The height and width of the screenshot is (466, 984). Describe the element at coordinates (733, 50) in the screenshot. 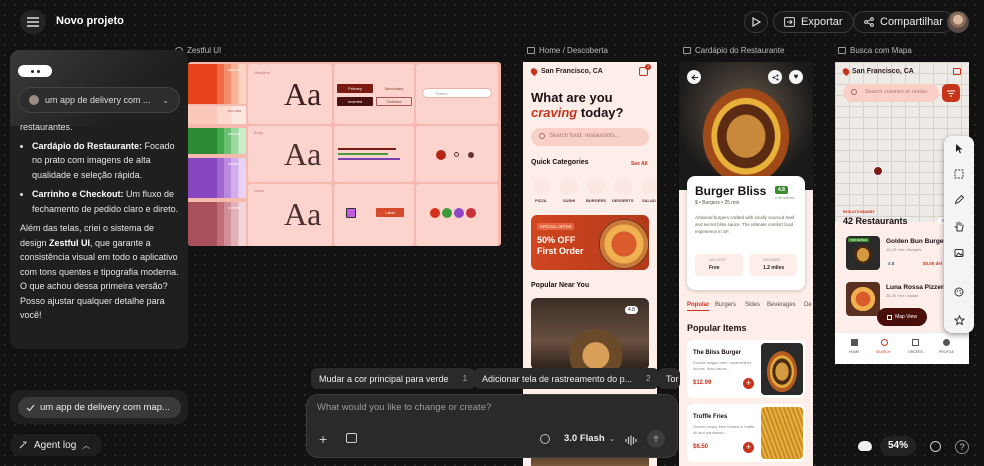

I see `frame-label-menu: Cardápio do Restaurante` at that location.